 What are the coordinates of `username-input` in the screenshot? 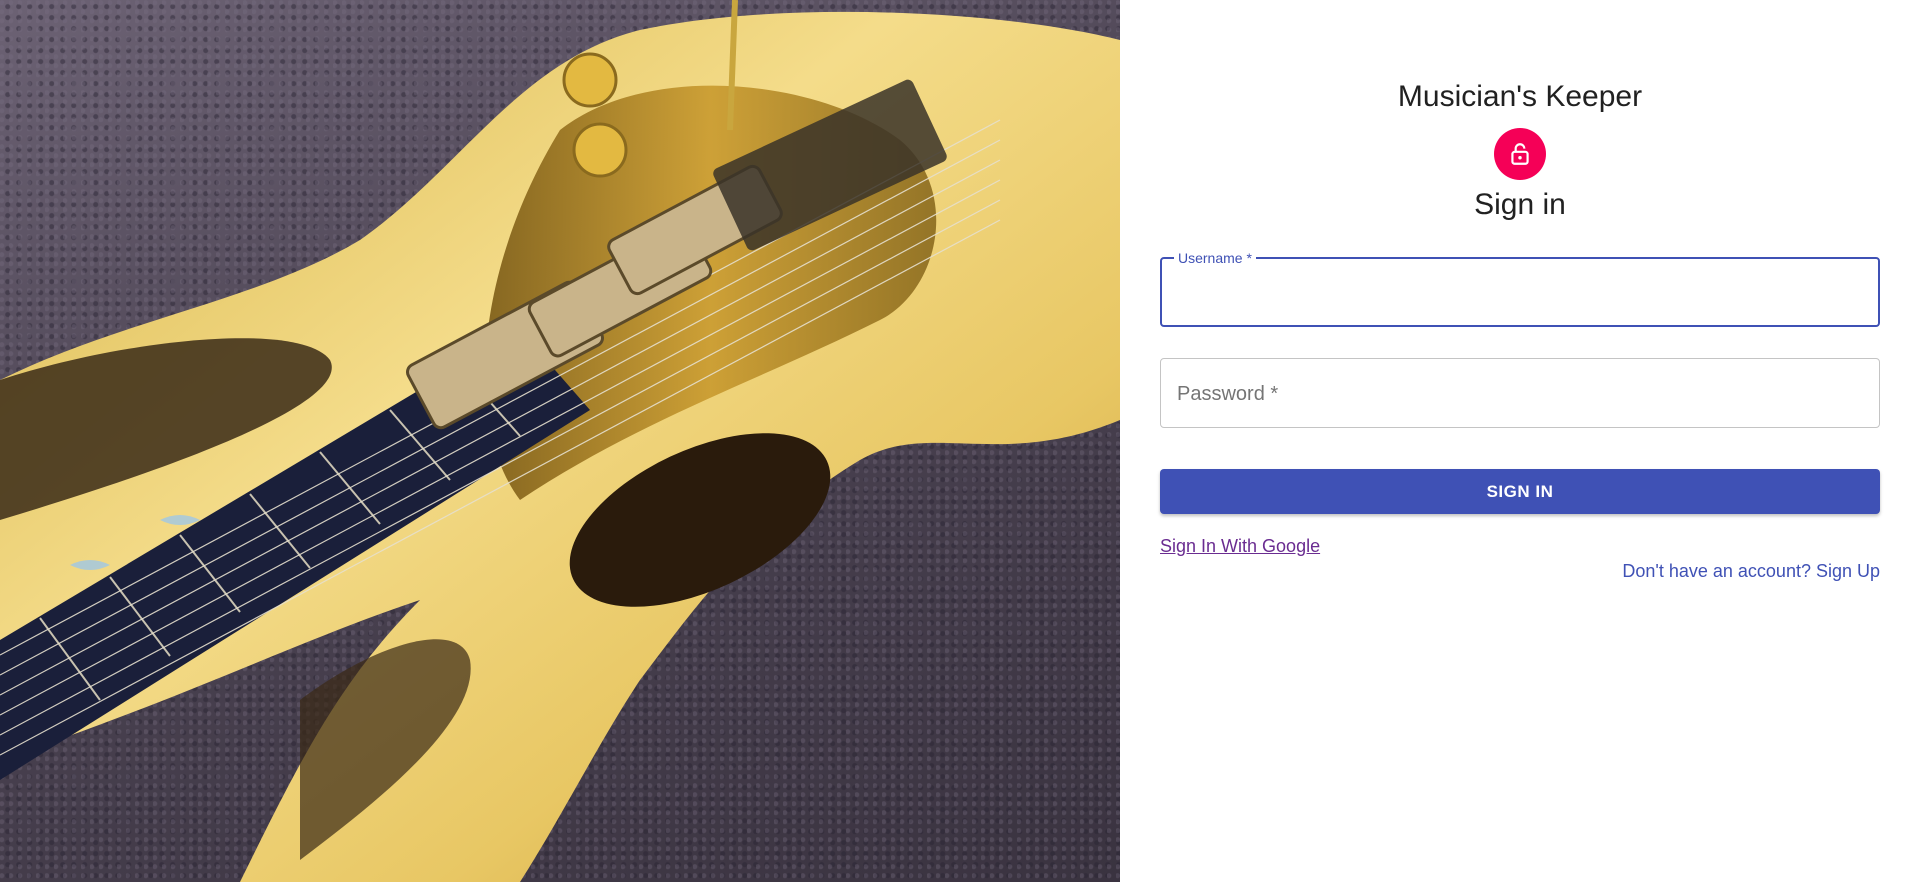 It's located at (1523, 294).